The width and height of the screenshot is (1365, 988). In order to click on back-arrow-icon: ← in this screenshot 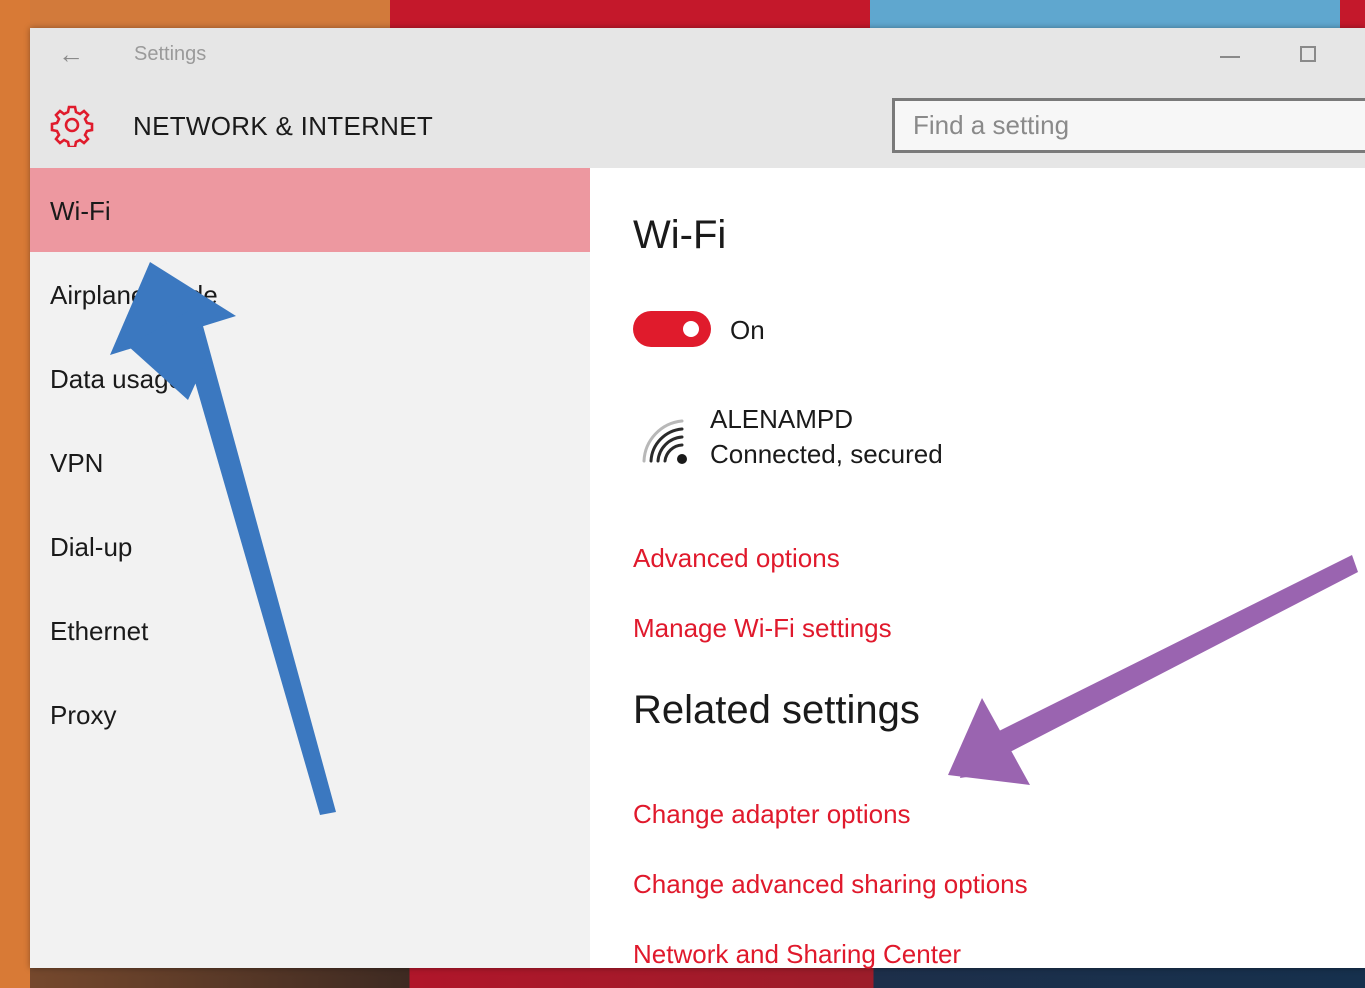, I will do `click(71, 54)`.